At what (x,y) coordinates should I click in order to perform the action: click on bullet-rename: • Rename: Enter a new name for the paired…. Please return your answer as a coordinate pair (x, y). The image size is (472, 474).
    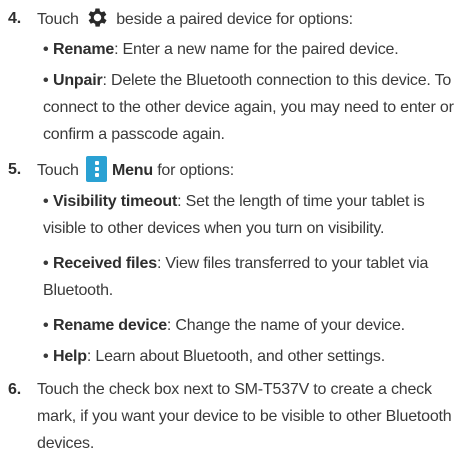
    Looking at the image, I should click on (255, 49).